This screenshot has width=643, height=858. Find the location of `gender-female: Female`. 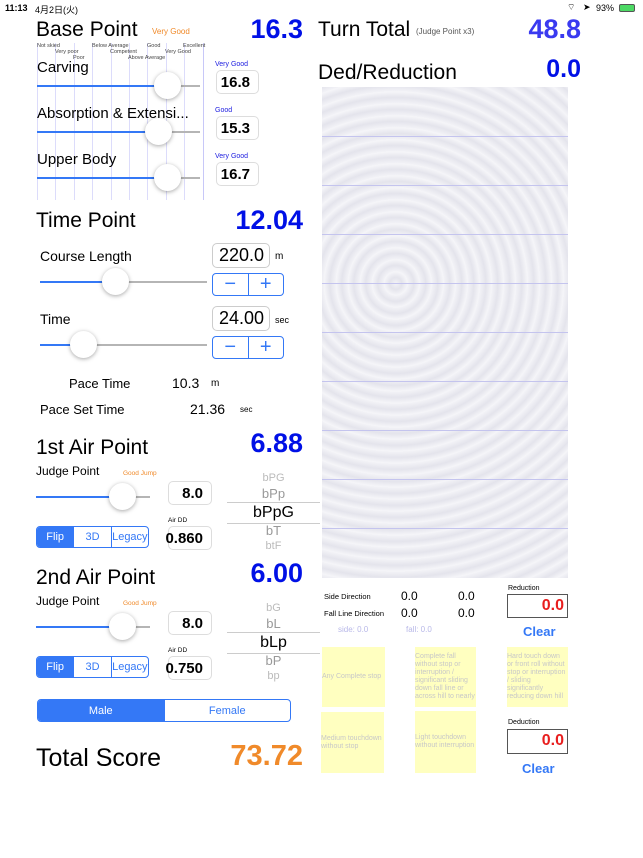

gender-female: Female is located at coordinates (227, 710).